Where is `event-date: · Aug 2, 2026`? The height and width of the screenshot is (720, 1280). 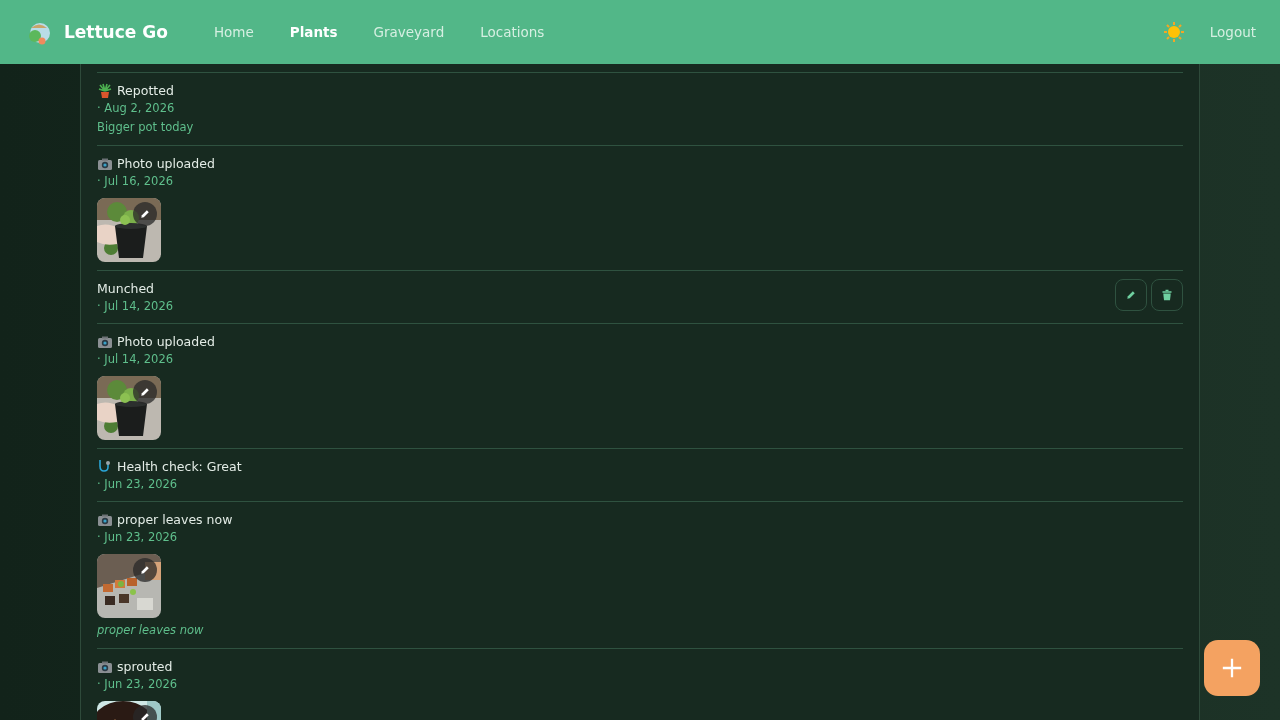 event-date: · Aug 2, 2026 is located at coordinates (136, 108).